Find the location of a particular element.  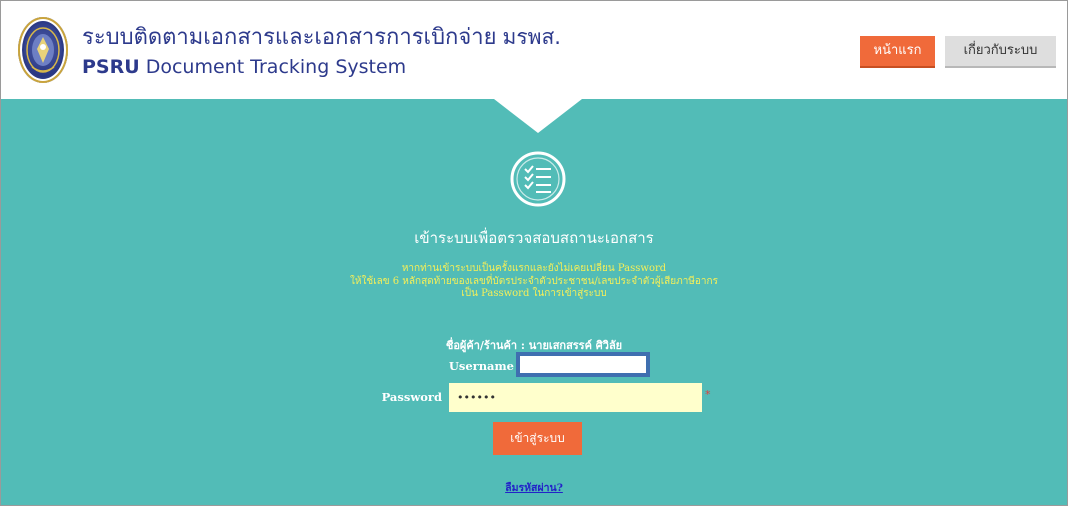

about-system-button: เกี่ยวกับระบบ is located at coordinates (1000, 52).